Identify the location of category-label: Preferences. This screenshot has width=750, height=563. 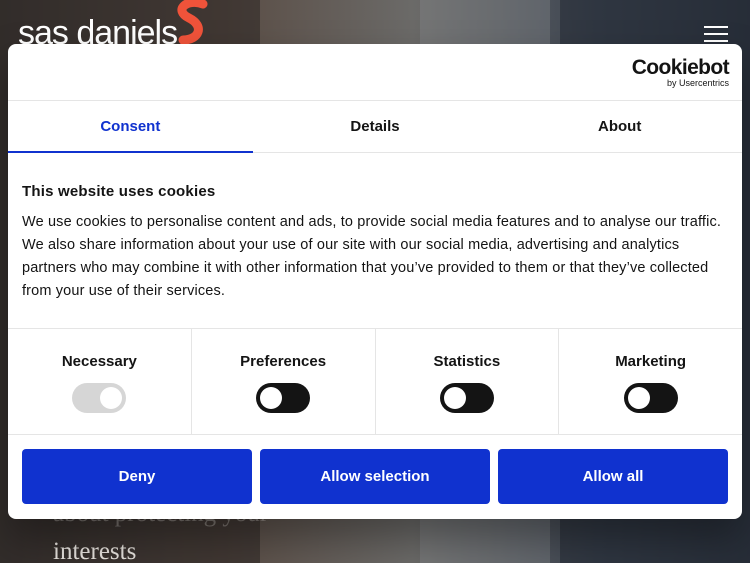
(283, 361).